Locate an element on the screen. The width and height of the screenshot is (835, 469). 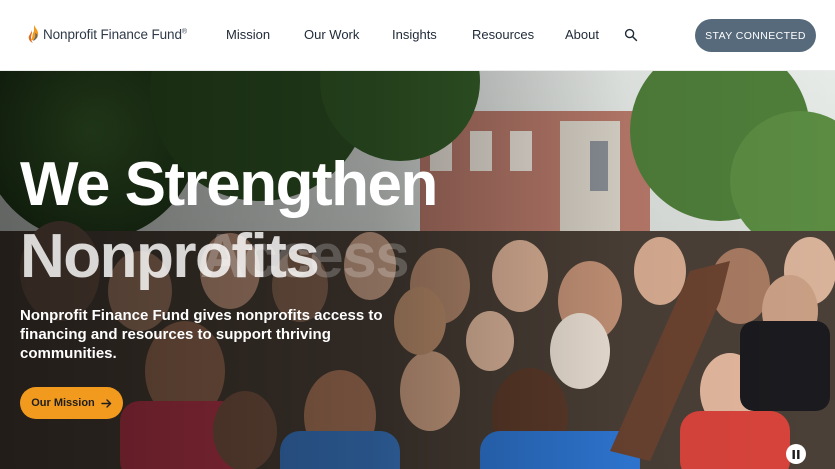
our-mission-button: Our Mission is located at coordinates (71, 403).